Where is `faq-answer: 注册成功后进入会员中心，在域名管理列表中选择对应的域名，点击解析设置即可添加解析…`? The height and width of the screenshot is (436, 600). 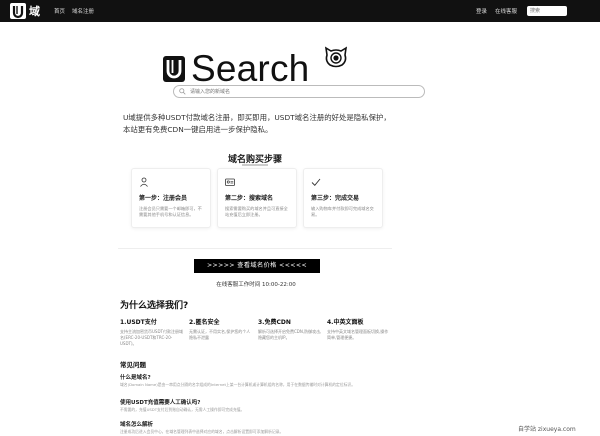 faq-answer: 注册成功后进入会员中心，在域名管理列表中选择对应的域名，点击解析设置即可添加解析… is located at coordinates (202, 431).